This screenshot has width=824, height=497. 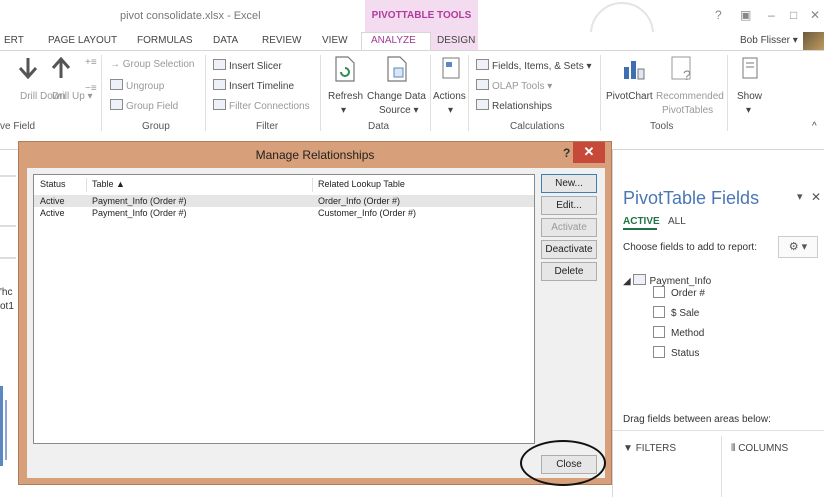 I want to click on pivottable-tools-context: PIVOTTABLE TOOLS, so click(x=421, y=16).